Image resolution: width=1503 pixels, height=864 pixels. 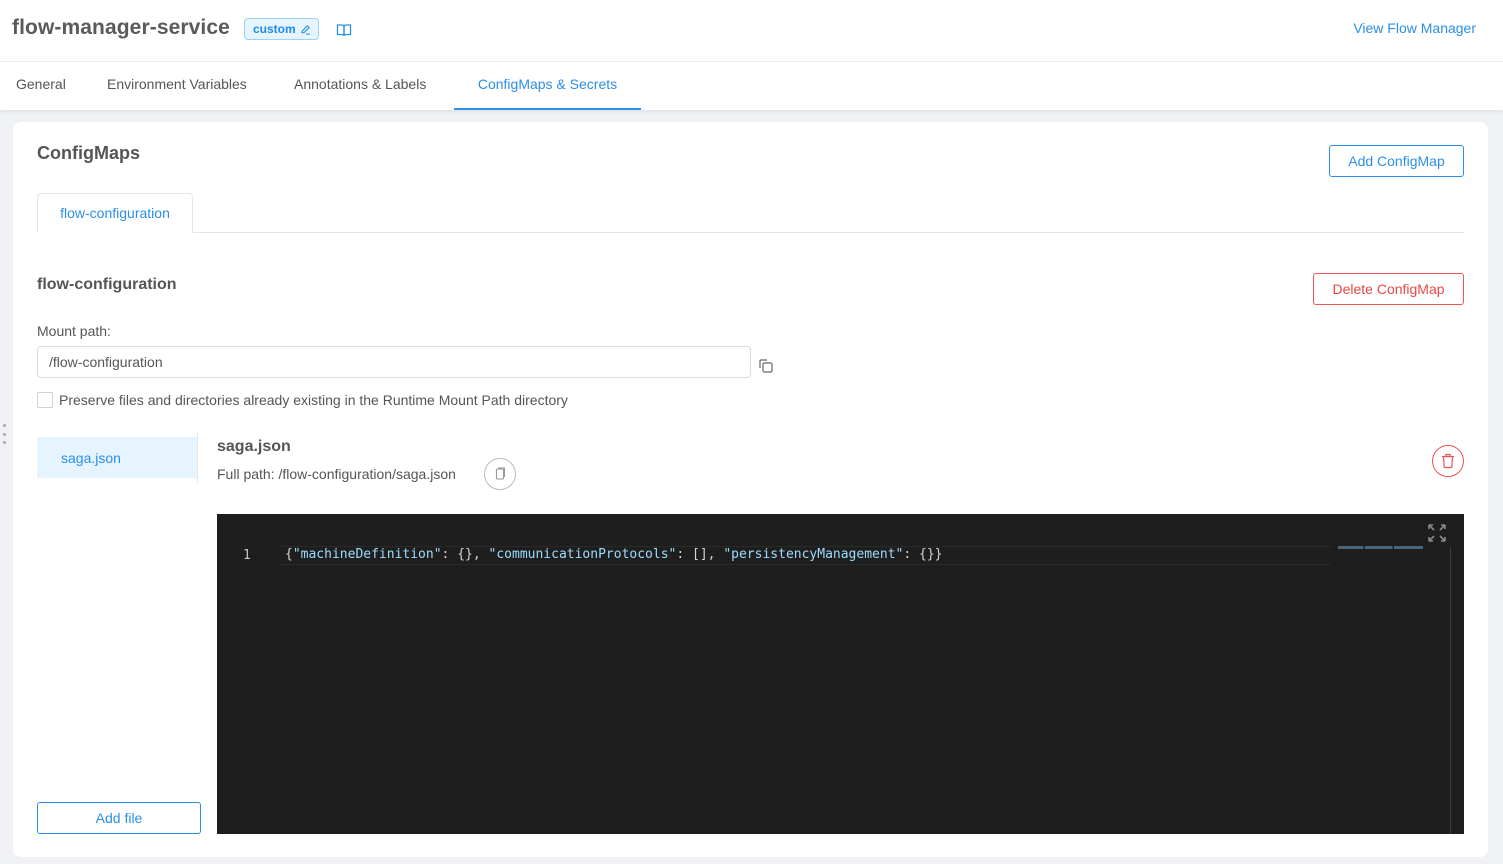 What do you see at coordinates (254, 446) in the screenshot?
I see `file-title: saga.json` at bounding box center [254, 446].